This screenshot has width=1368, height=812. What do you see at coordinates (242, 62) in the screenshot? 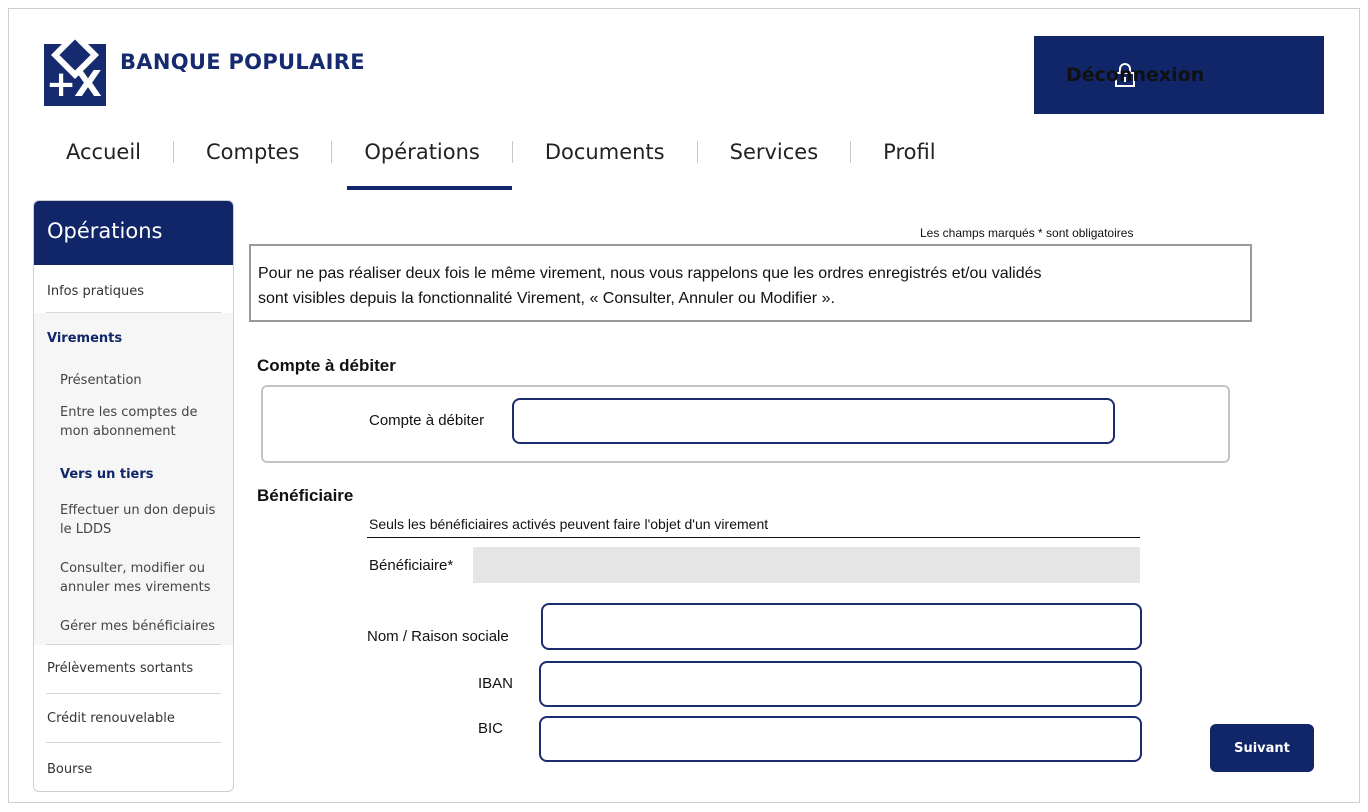
I see `brand-name: BANQUE POPULAIRE` at bounding box center [242, 62].